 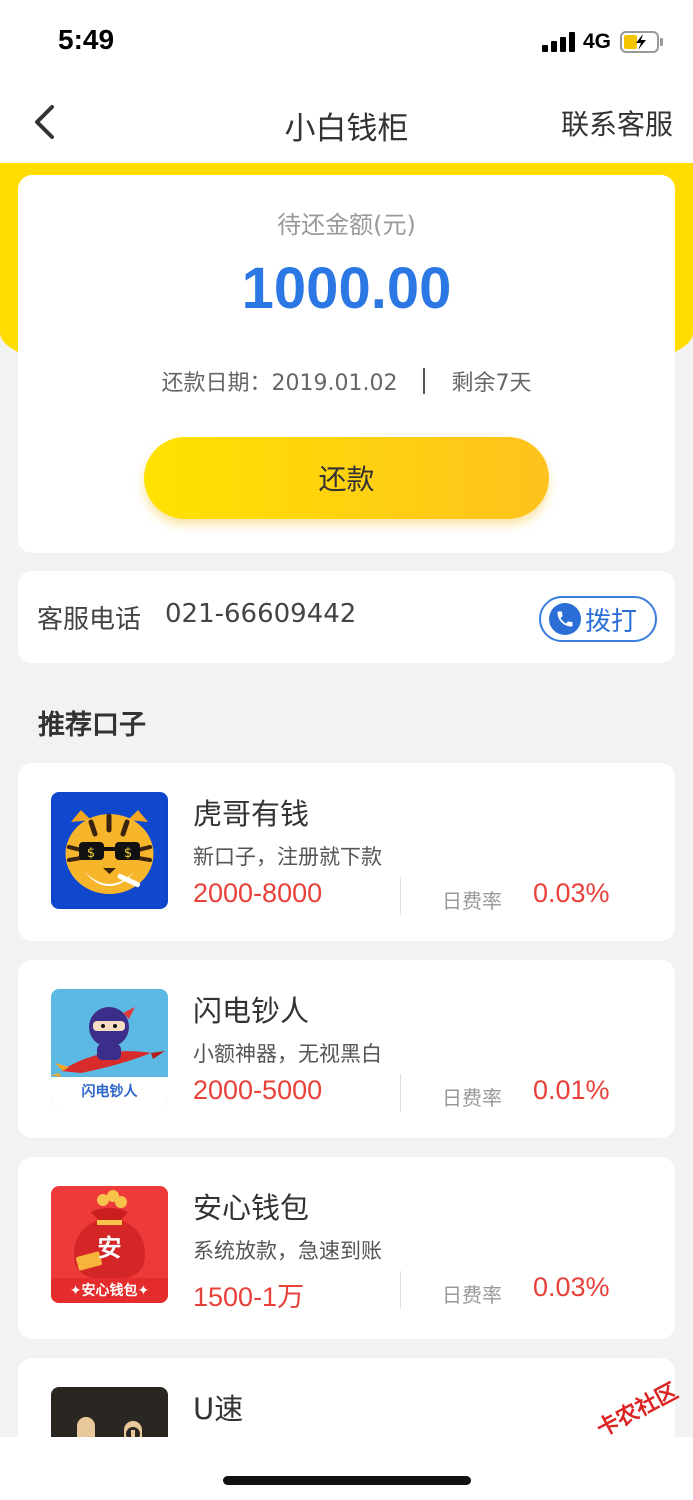 I want to click on bottom-safe-area, so click(x=346, y=1468).